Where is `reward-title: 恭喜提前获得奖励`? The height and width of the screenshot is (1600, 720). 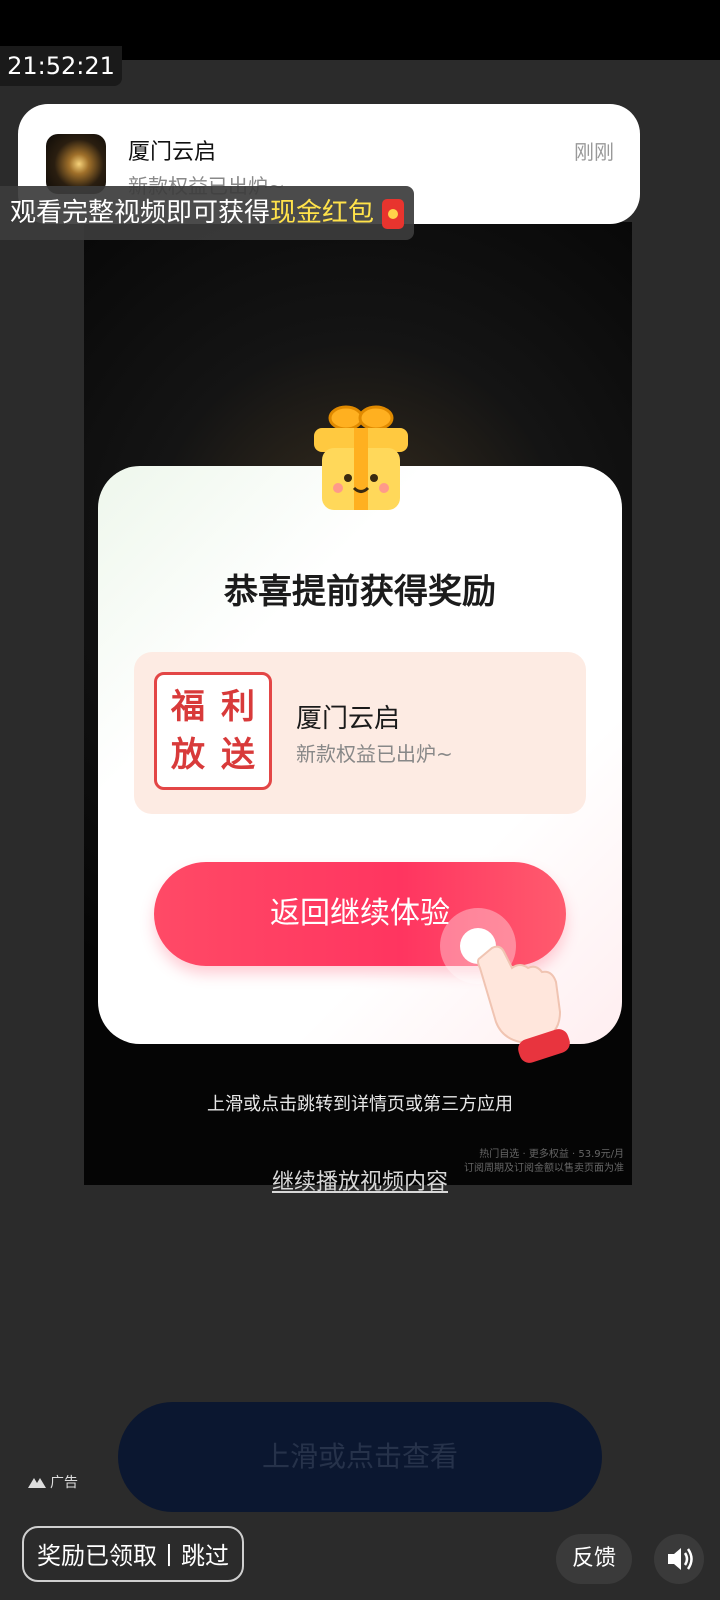 reward-title: 恭喜提前获得奖励 is located at coordinates (360, 592).